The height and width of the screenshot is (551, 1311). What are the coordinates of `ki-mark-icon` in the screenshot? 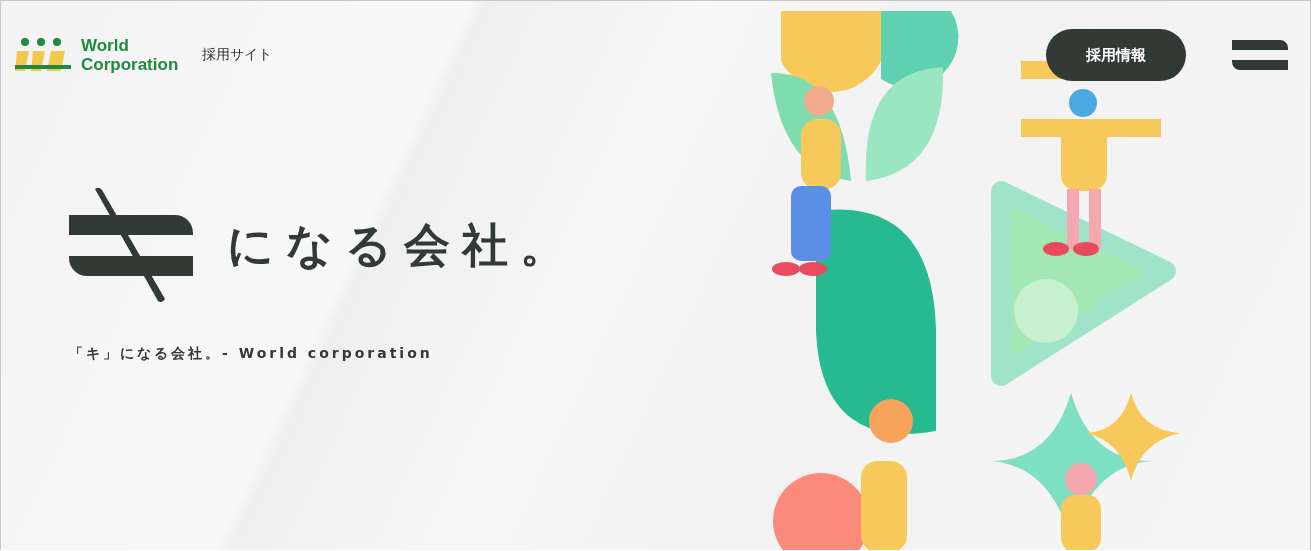 It's located at (131, 246).